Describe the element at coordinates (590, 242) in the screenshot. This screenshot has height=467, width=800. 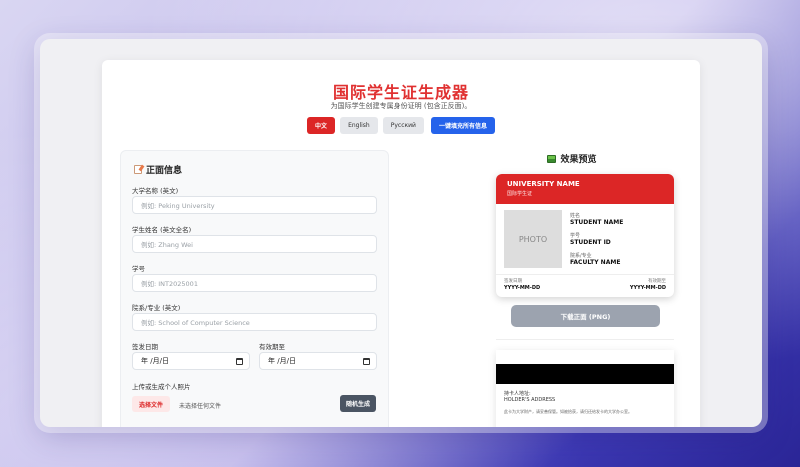
I see `card-id-value: STUDENT ID` at that location.